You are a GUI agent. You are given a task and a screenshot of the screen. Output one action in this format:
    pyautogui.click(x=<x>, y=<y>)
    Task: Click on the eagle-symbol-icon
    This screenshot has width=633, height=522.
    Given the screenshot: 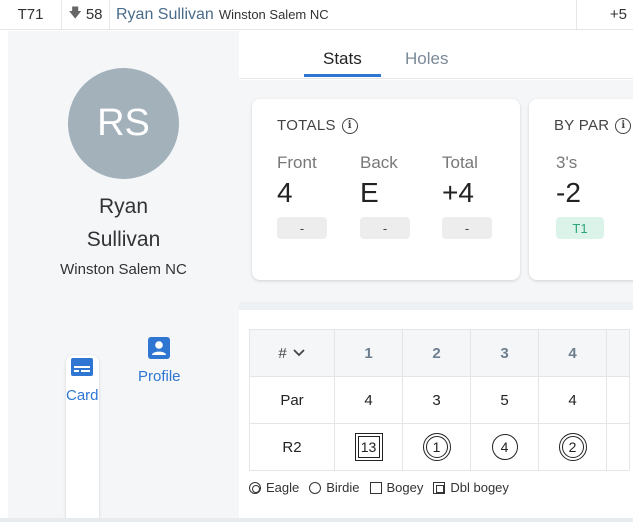 What is the action you would take?
    pyautogui.click(x=255, y=487)
    